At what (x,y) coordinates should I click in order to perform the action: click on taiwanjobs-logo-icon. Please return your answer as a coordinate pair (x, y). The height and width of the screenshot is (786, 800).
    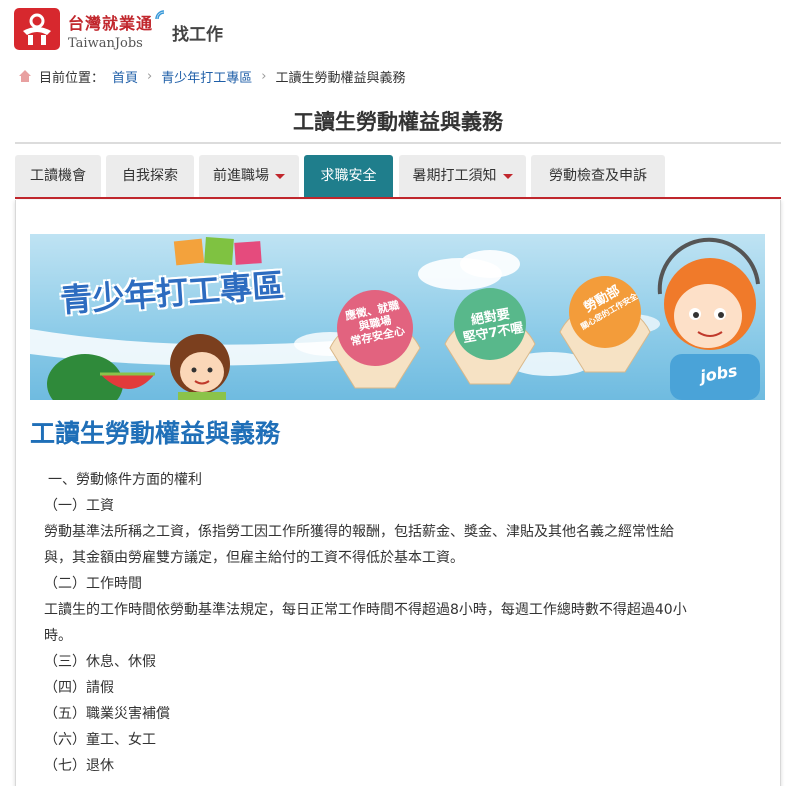
    Looking at the image, I should click on (37, 29).